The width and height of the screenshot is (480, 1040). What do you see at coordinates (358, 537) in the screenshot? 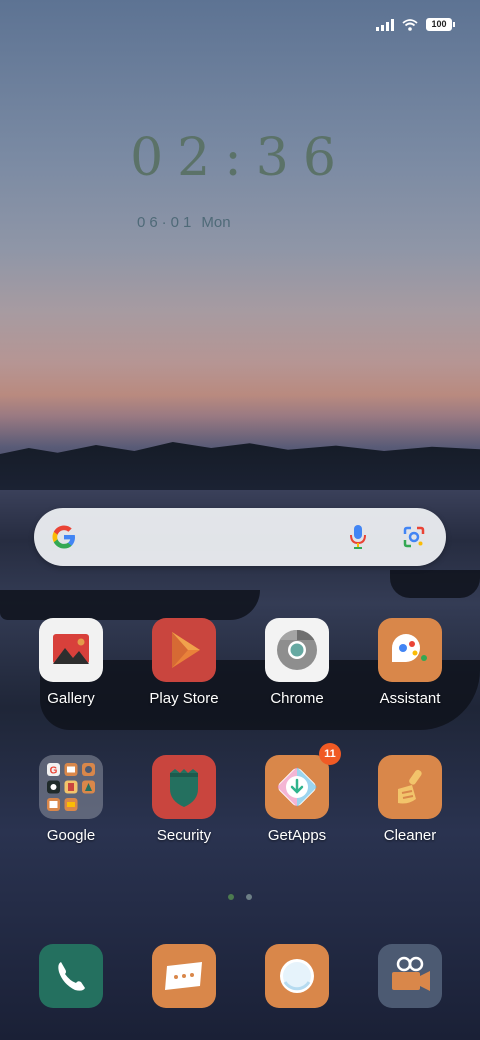
I see `microphone-icon` at bounding box center [358, 537].